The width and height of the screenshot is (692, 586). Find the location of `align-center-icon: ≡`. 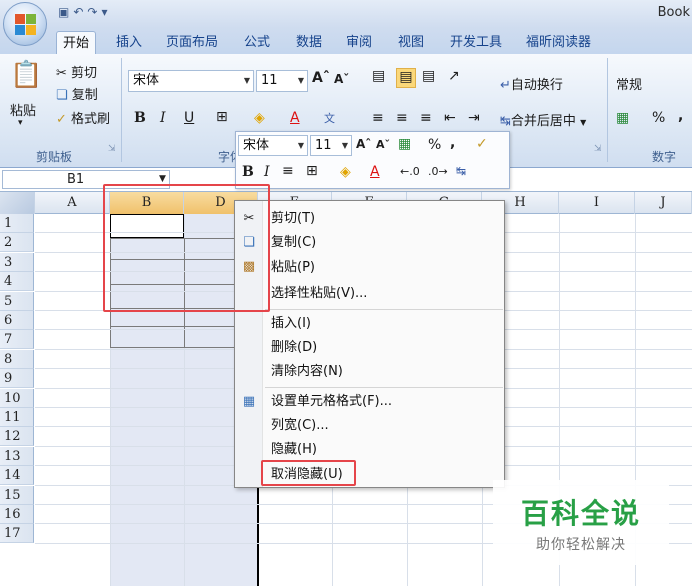

align-center-icon: ≡ is located at coordinates (402, 118).